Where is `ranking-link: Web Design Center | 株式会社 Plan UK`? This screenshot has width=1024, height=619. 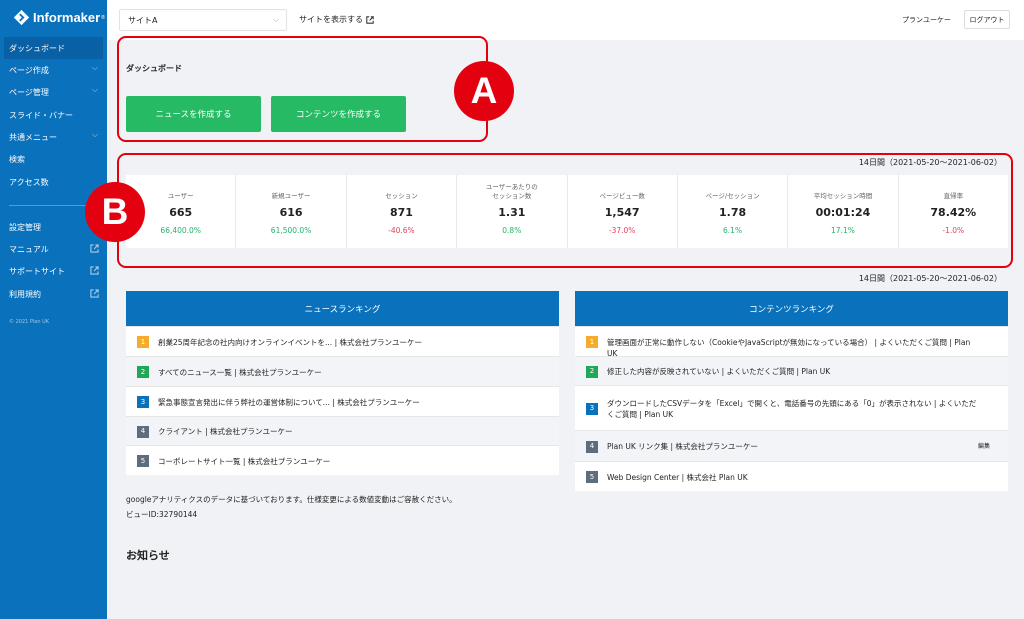
ranking-link: Web Design Center | 株式会社 Plan UK is located at coordinates (792, 477).